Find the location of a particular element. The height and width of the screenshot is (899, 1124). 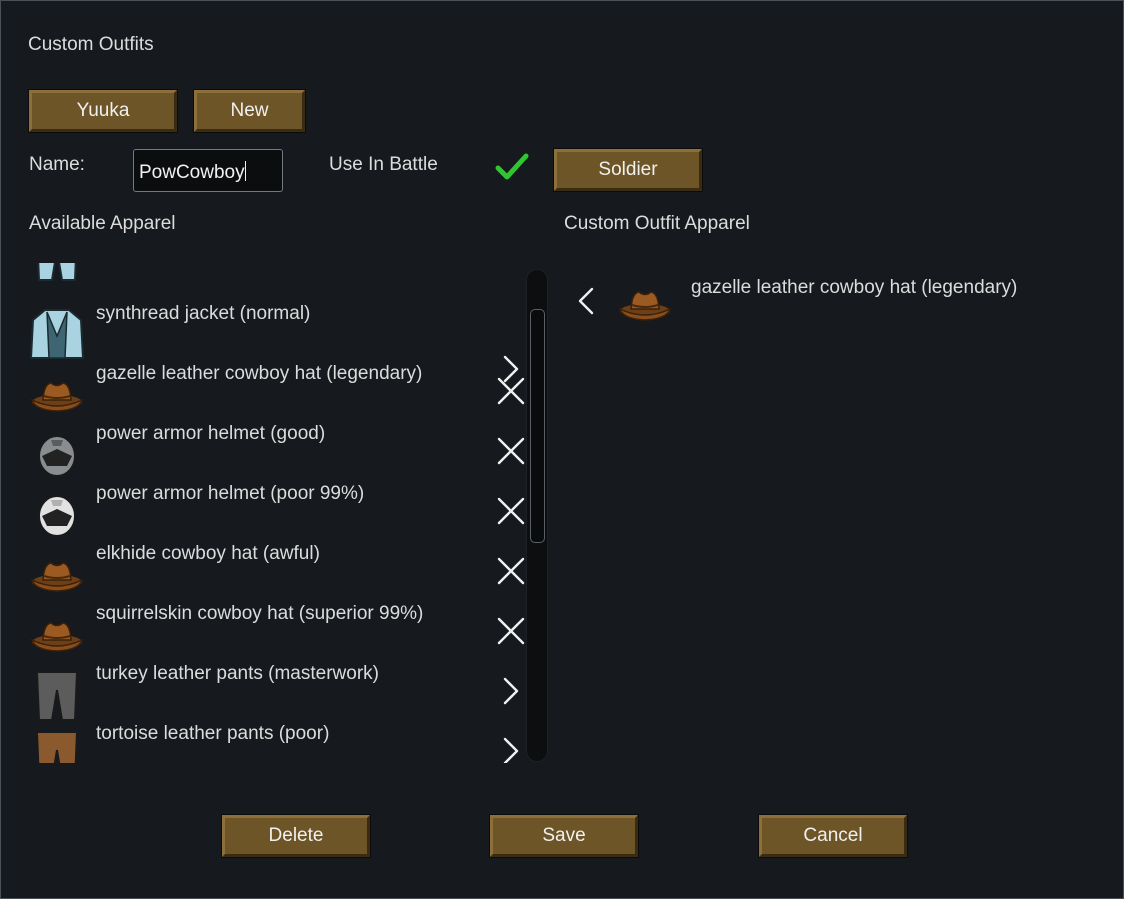

item-label: turkey leather pants (masterwork) is located at coordinates (237, 673).